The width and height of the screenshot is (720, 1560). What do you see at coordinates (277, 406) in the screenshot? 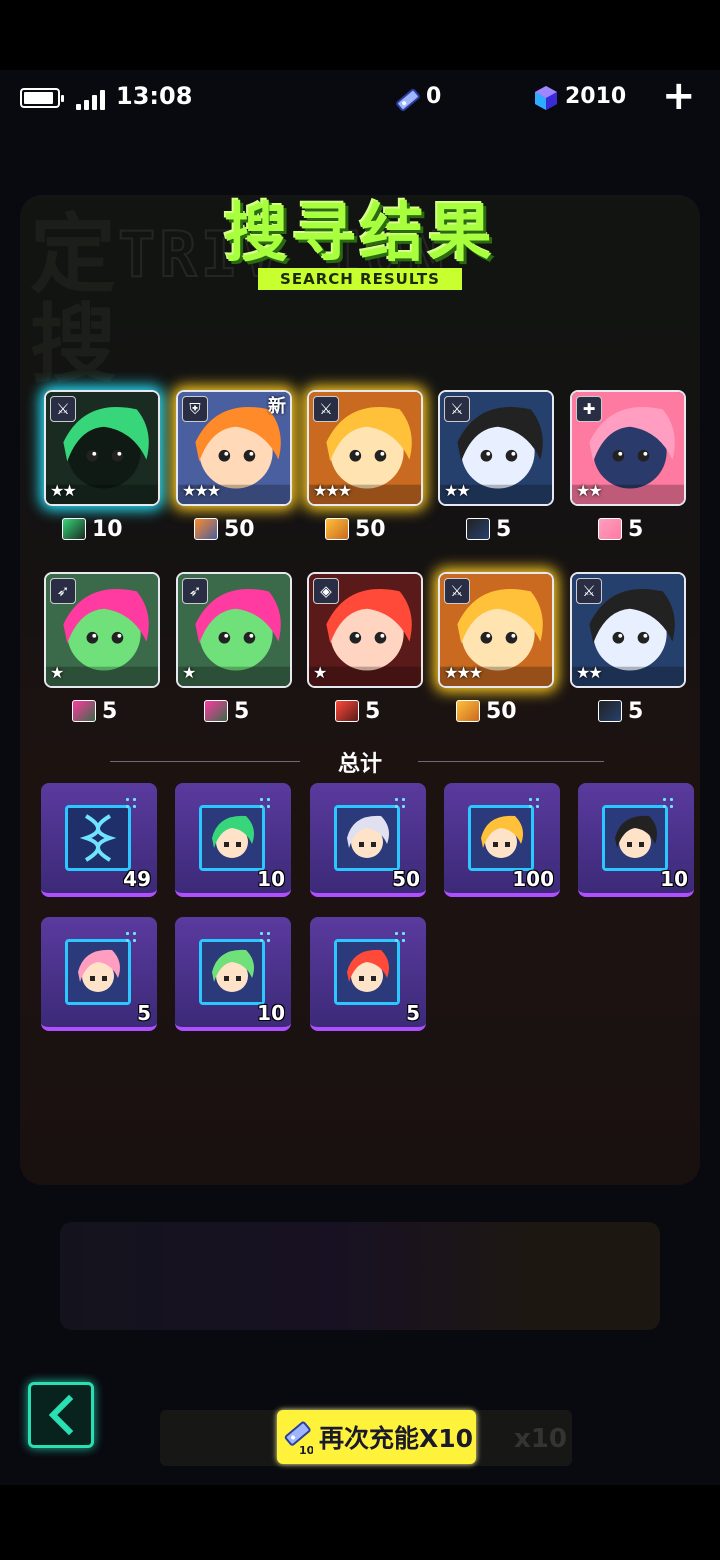
I see `new-badge: 新` at bounding box center [277, 406].